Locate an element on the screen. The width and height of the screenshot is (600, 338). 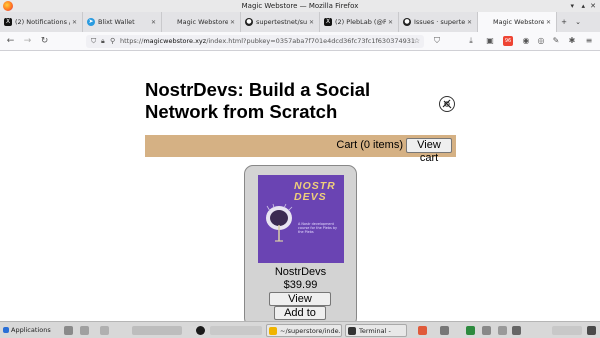
maximize-icon: ▴ is located at coordinates (583, 6).